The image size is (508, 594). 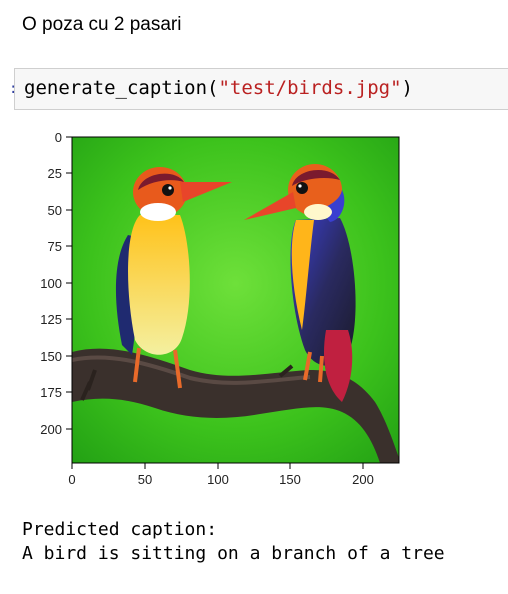 What do you see at coordinates (51, 392) in the screenshot?
I see `y-tick-label: 175` at bounding box center [51, 392].